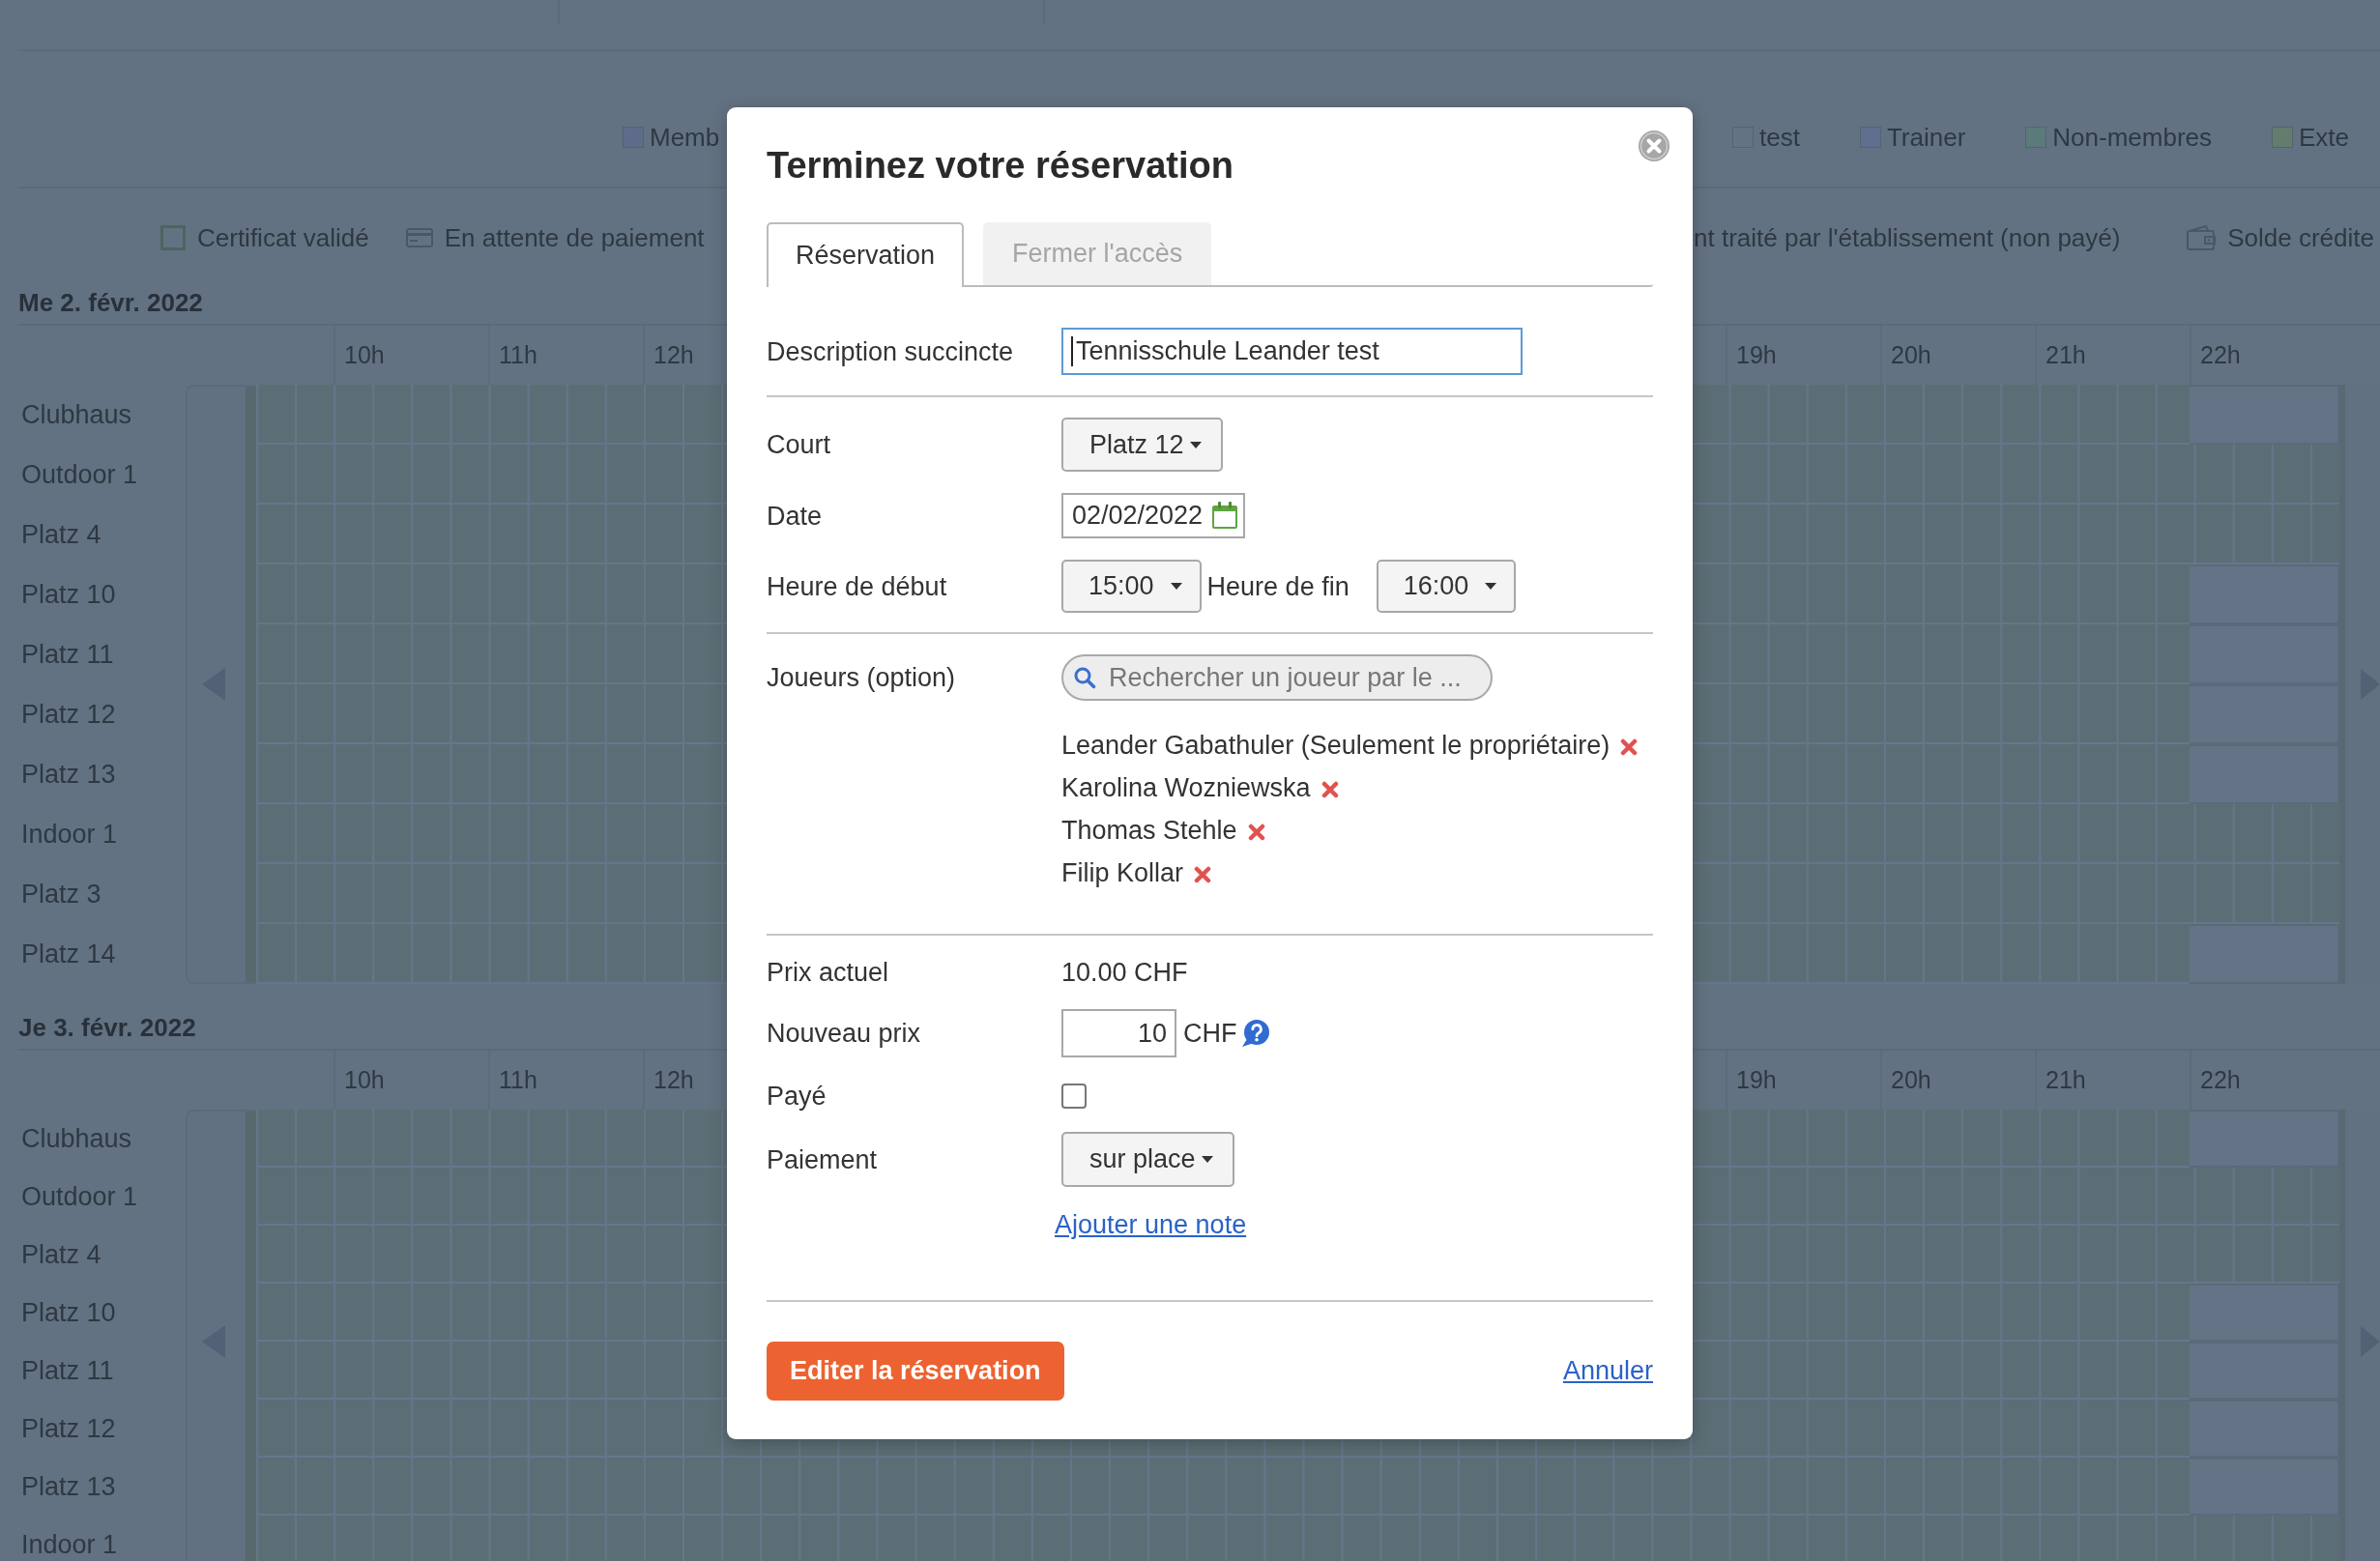 The image size is (2380, 1561). Describe the element at coordinates (891, 351) in the screenshot. I see `field-label: Description succincte` at that location.